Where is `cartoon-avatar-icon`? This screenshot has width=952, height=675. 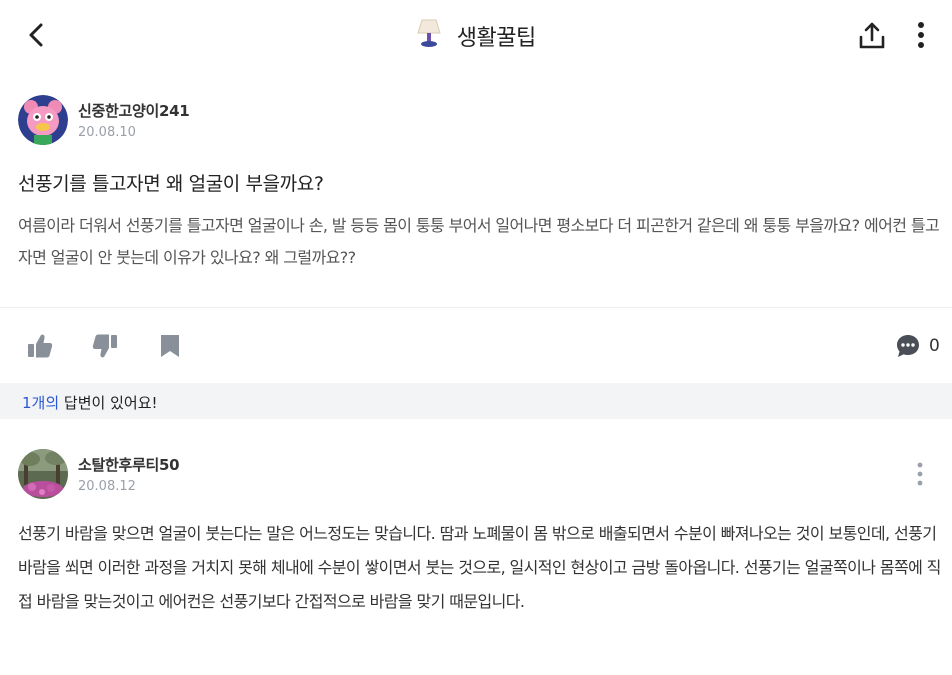 cartoon-avatar-icon is located at coordinates (43, 120).